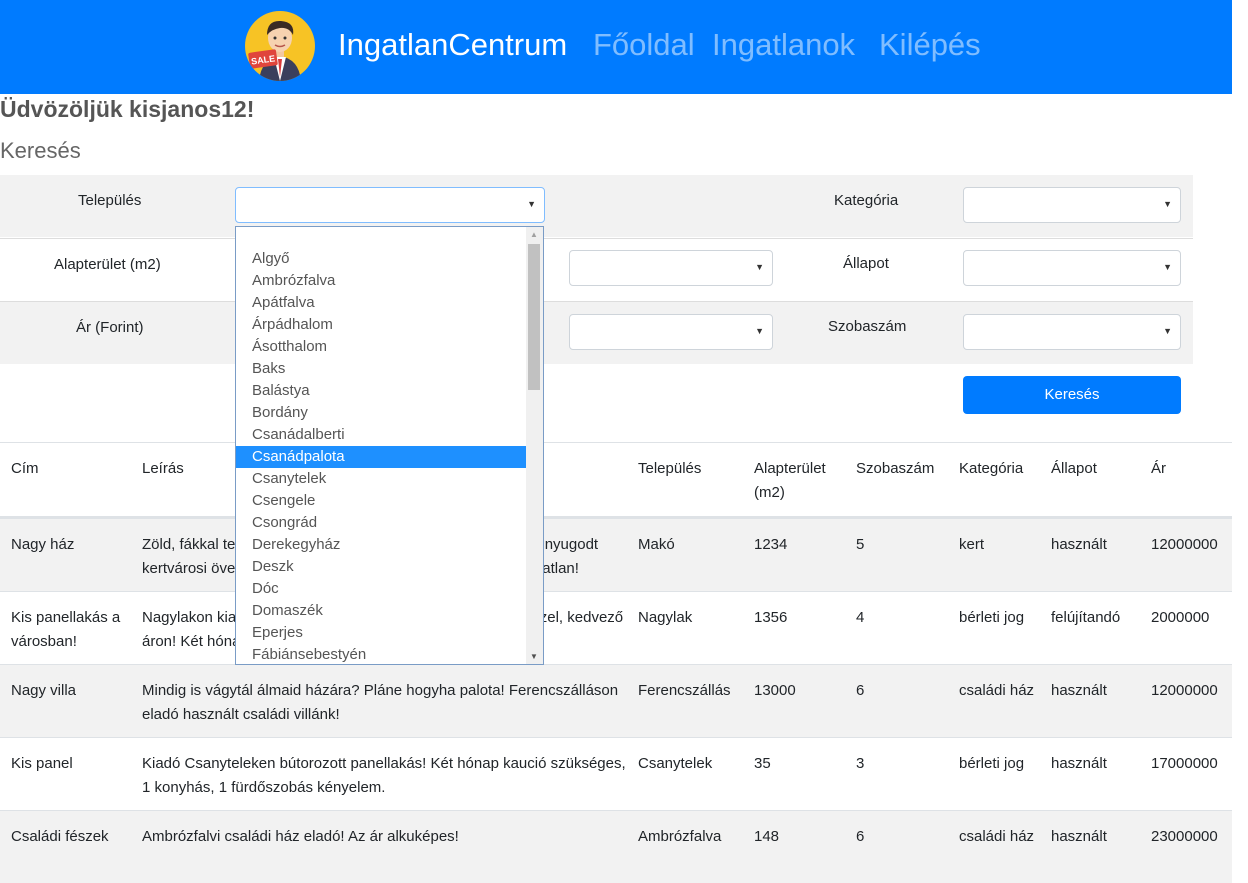 This screenshot has width=1248, height=883. Describe the element at coordinates (381, 567) in the screenshot. I see `dropdown-option: Deszk` at that location.